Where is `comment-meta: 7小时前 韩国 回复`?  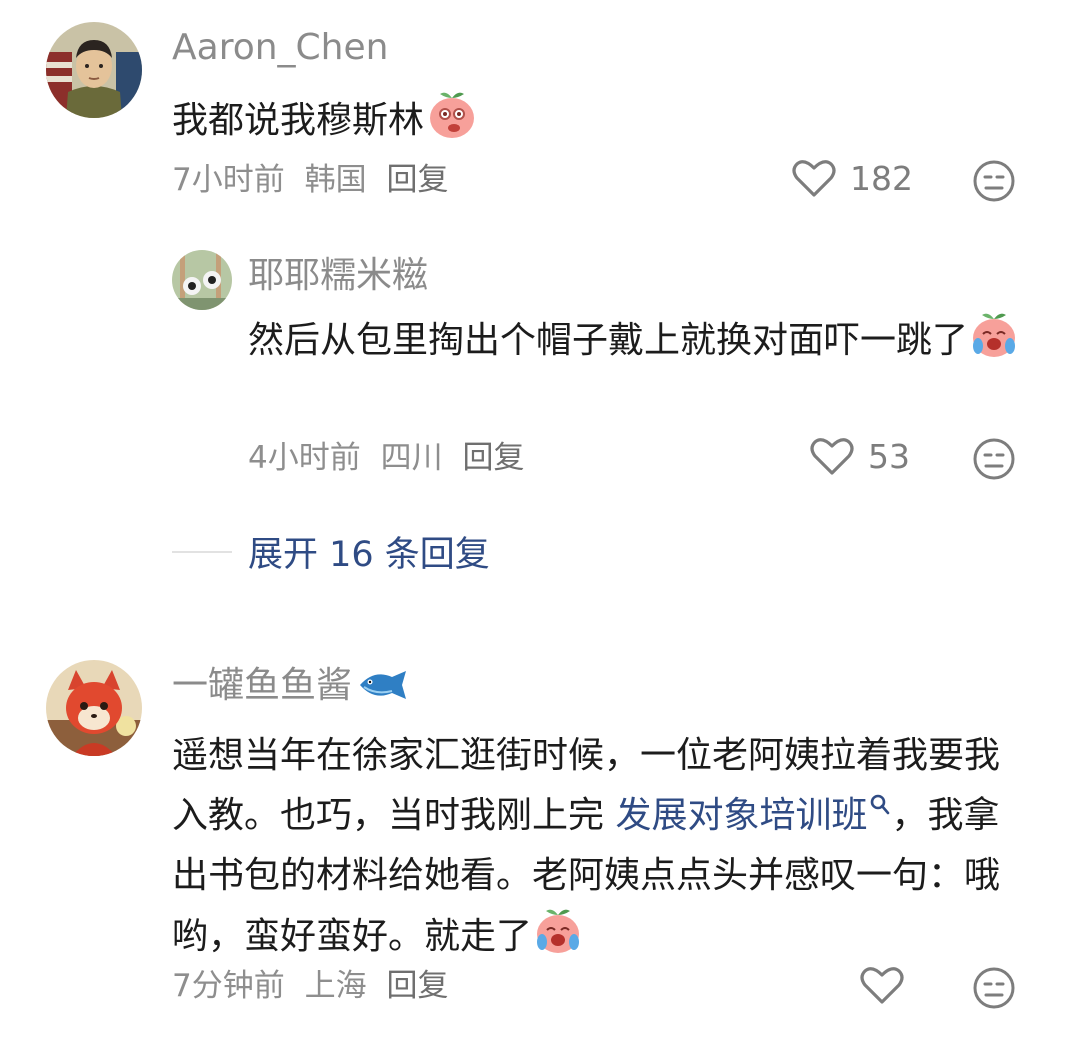
comment-meta: 7小时前 韩国 回复 is located at coordinates (315, 180).